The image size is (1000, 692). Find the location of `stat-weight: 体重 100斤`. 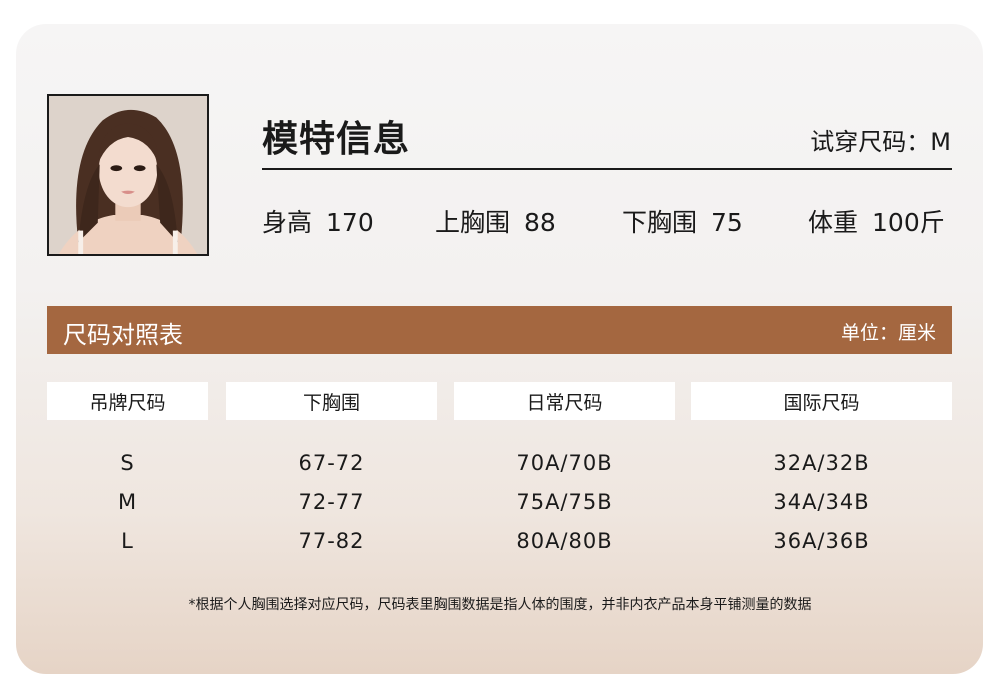

stat-weight: 体重 100斤 is located at coordinates (876, 221).